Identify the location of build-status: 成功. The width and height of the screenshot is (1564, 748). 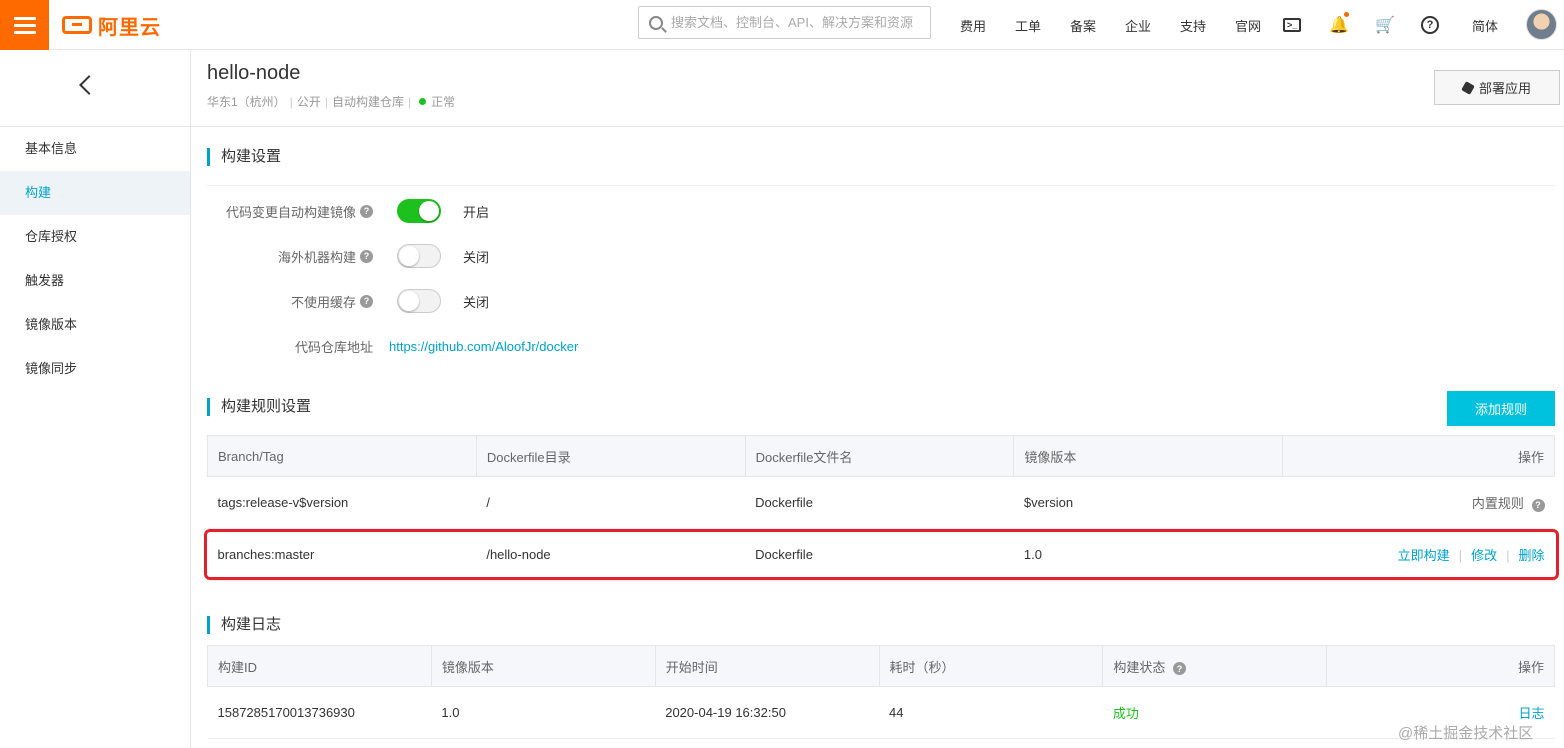
(1214, 712).